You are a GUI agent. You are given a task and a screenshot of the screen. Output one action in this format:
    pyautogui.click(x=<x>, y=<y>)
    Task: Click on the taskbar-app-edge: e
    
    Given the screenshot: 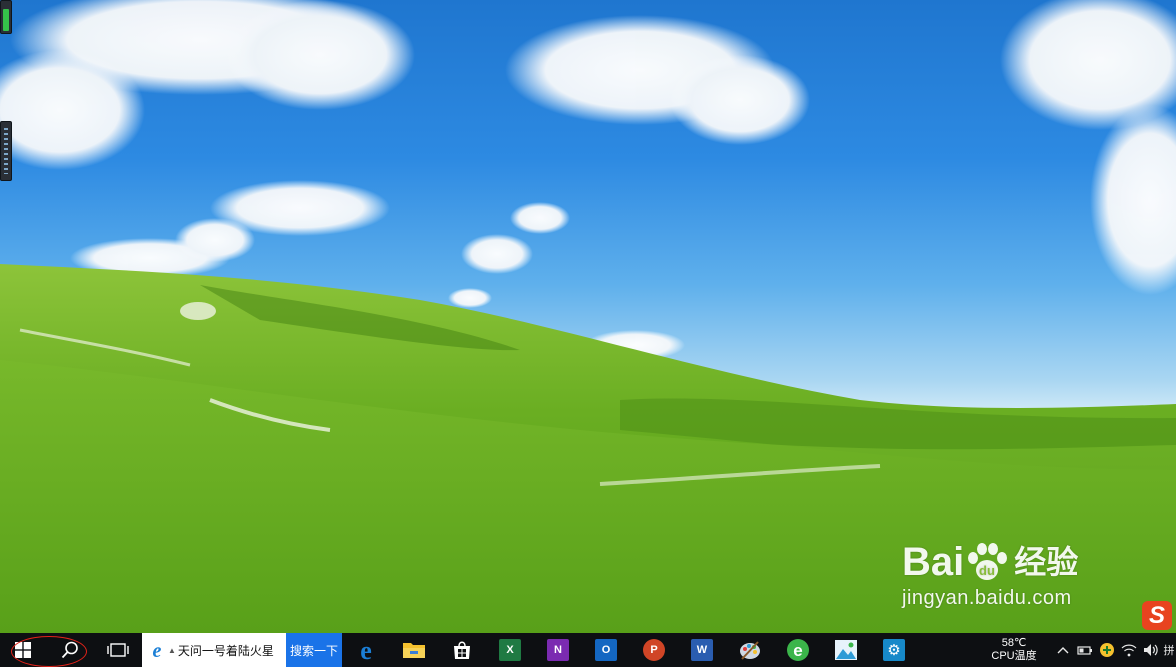 What is the action you would take?
    pyautogui.click(x=366, y=650)
    